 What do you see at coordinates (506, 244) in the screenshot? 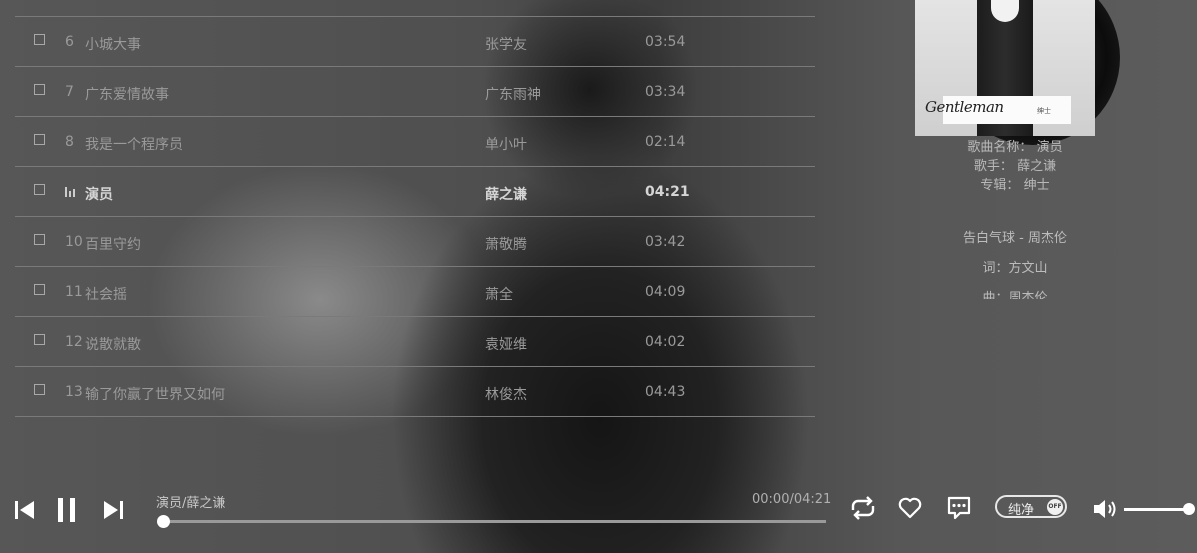
I see `track-artist: 萧敬腾` at bounding box center [506, 244].